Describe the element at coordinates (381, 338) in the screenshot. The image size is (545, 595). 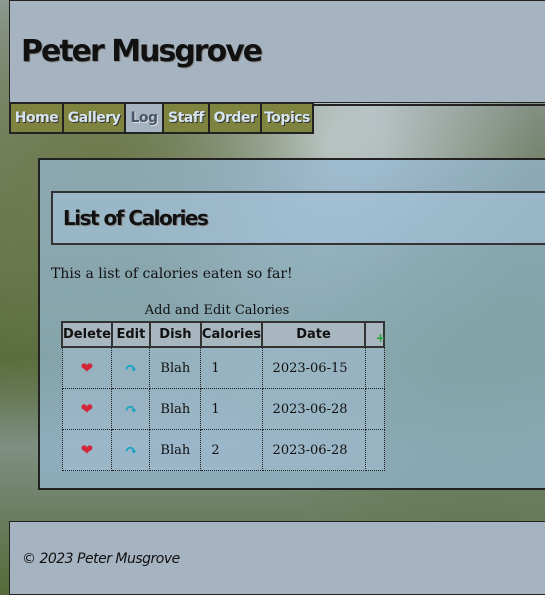
I see `add-icon: +` at that location.